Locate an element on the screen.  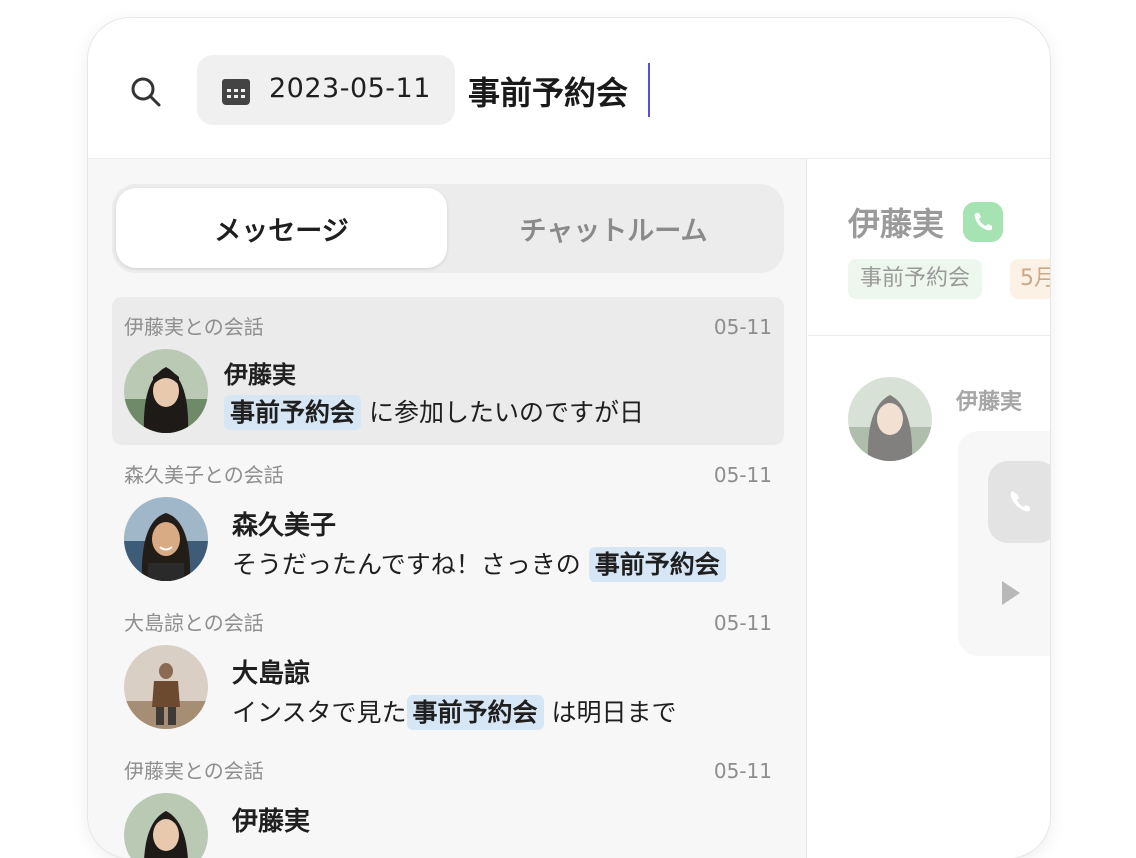
tab-chatrooms: チャットルーム is located at coordinates (613, 228).